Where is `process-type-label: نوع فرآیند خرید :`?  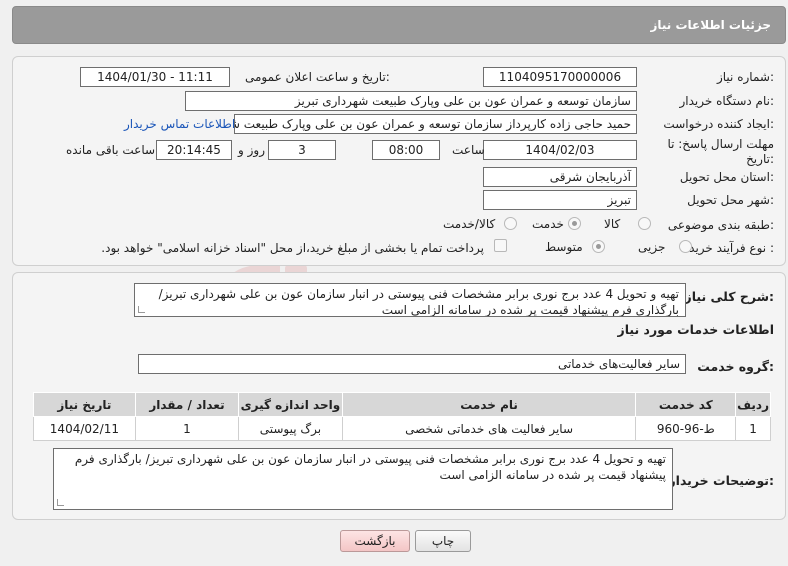
process-type-label: نوع فرآیند خرید : is located at coordinates (731, 248).